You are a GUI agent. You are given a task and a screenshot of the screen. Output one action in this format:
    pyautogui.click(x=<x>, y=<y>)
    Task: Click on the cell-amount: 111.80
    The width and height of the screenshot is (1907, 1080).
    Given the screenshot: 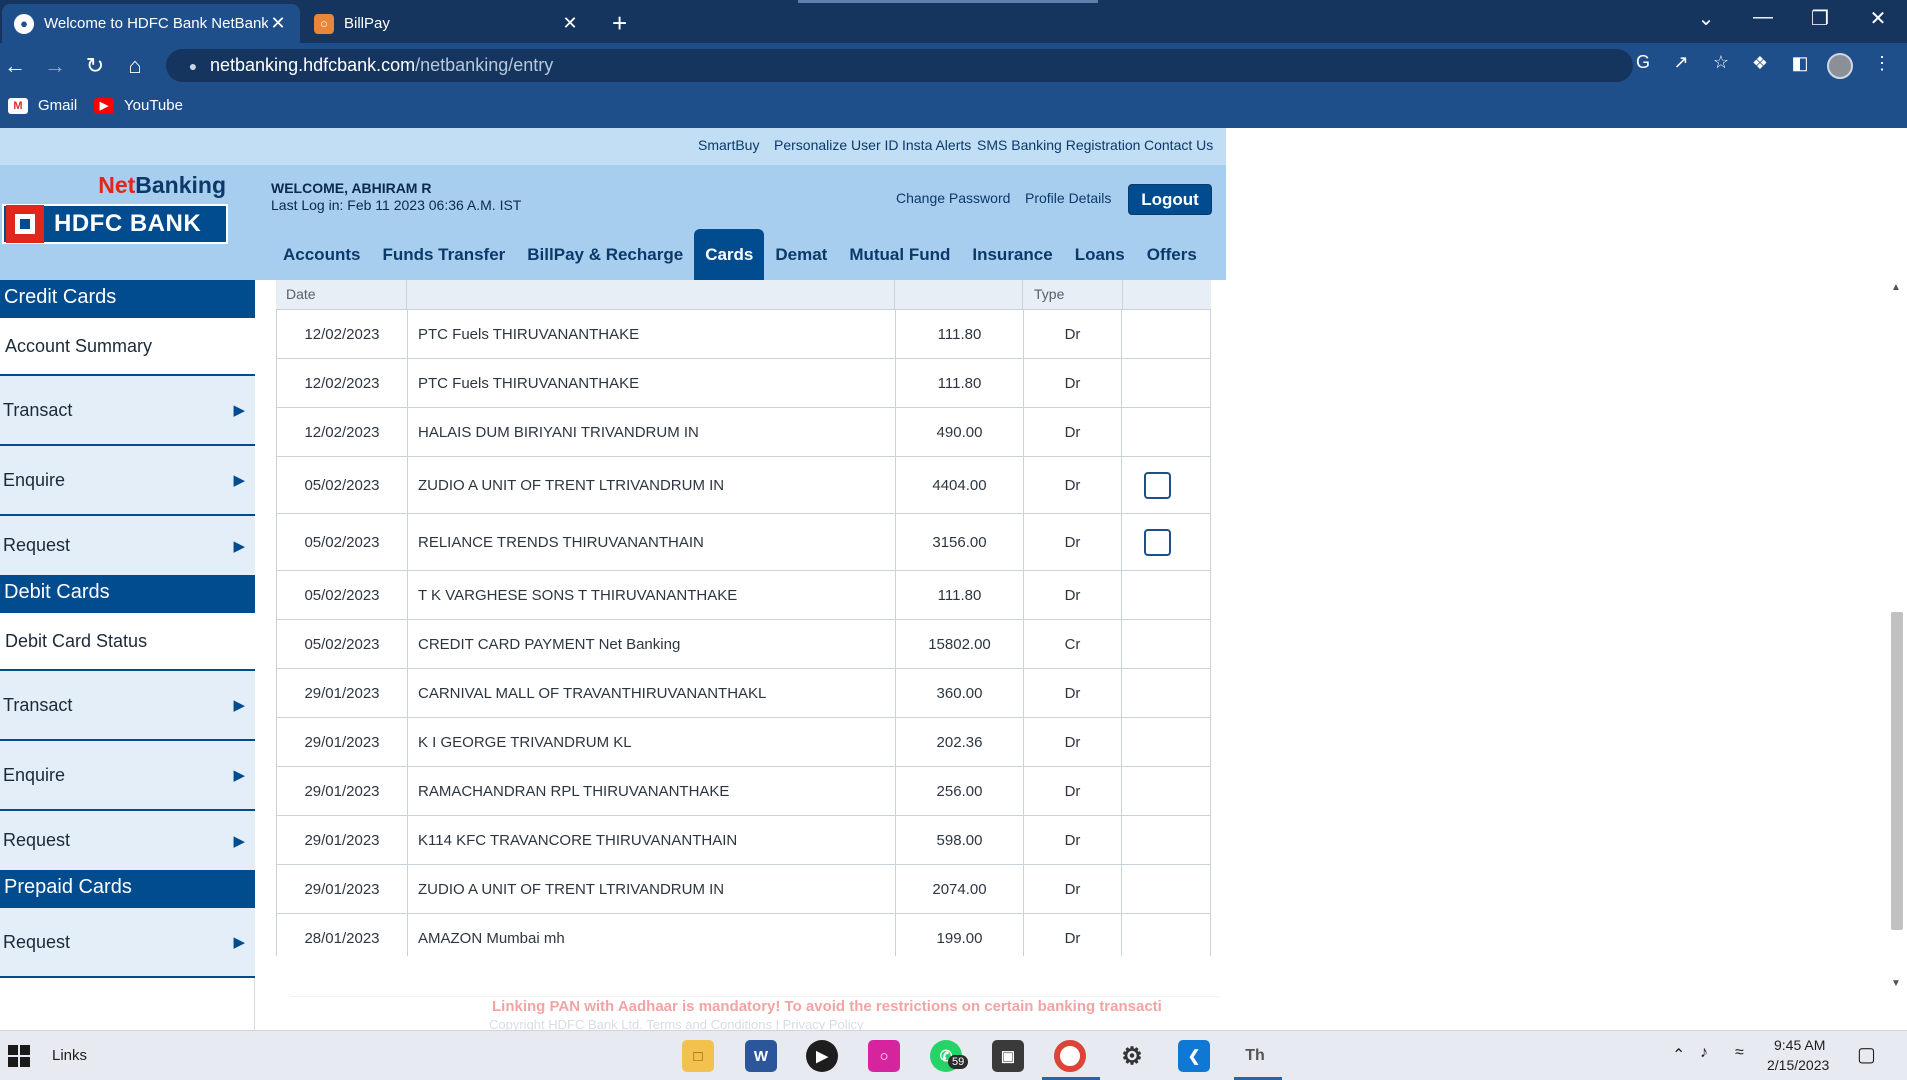 What is the action you would take?
    pyautogui.click(x=959, y=595)
    